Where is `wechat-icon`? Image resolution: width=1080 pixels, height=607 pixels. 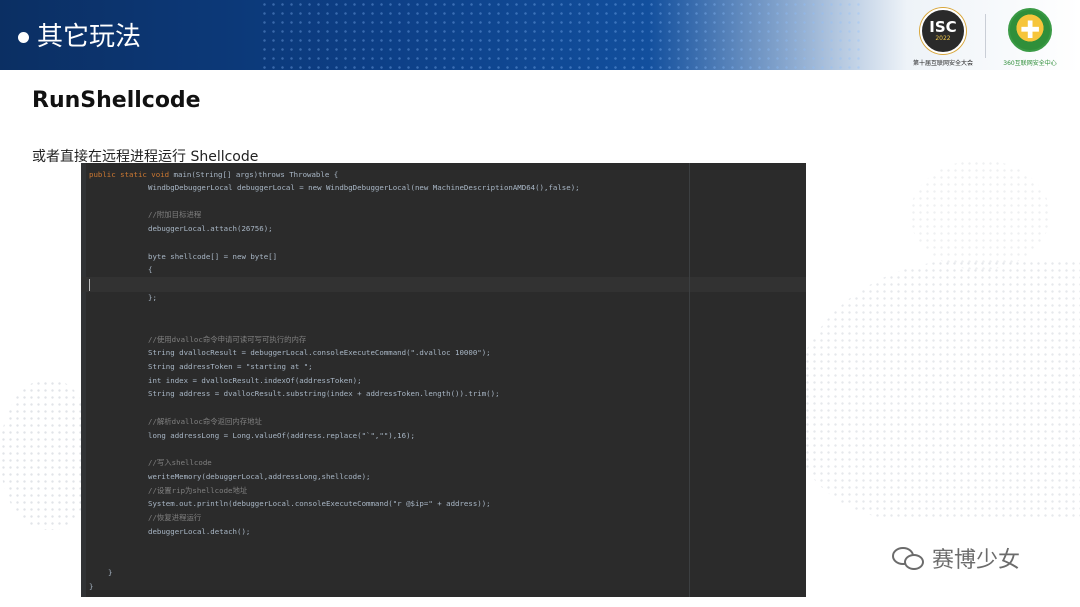
wechat-icon is located at coordinates (909, 558).